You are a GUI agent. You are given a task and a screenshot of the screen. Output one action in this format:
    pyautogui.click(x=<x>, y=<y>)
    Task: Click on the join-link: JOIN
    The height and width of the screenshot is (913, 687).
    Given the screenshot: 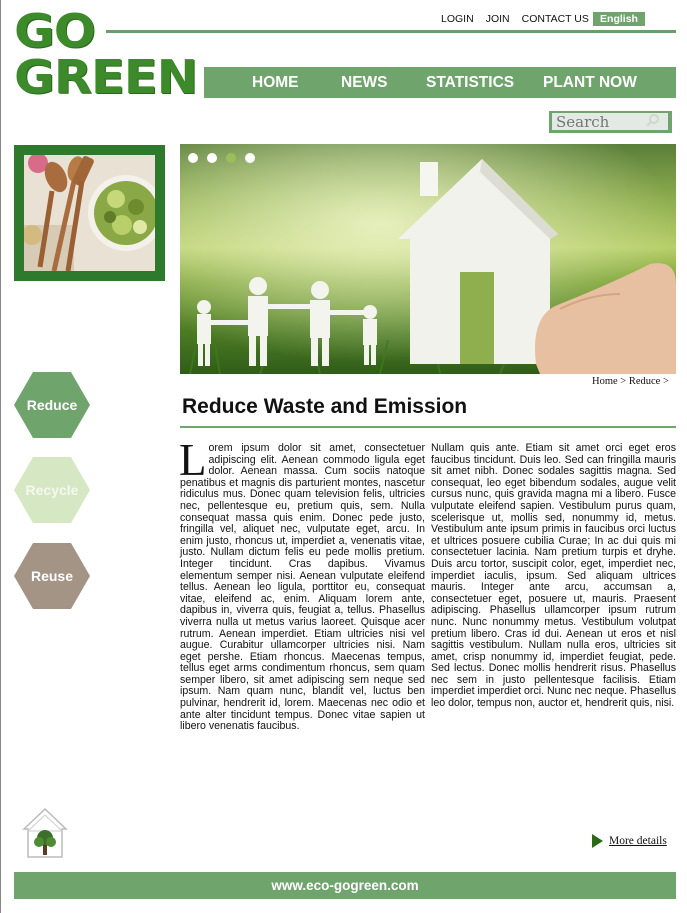 What is the action you would take?
    pyautogui.click(x=498, y=19)
    